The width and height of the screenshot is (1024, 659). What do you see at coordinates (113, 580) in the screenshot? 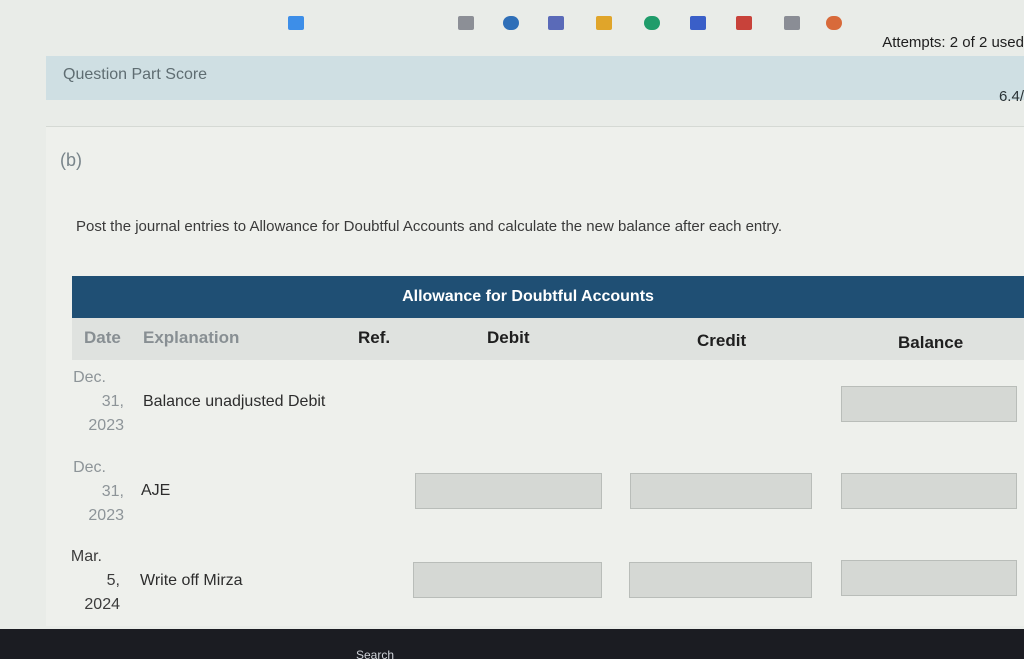
I see `ledger-row-3-day: 5,` at bounding box center [113, 580].